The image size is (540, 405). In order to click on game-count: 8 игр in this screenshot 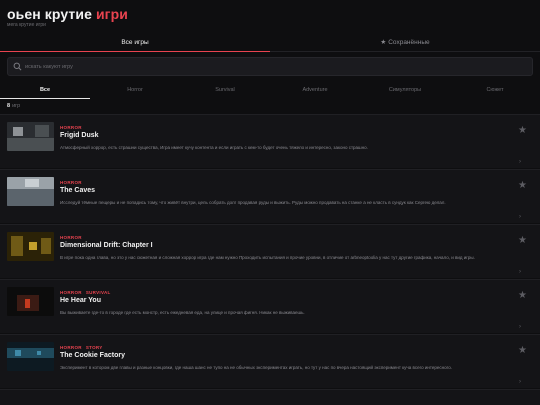, I will do `click(13, 106)`.